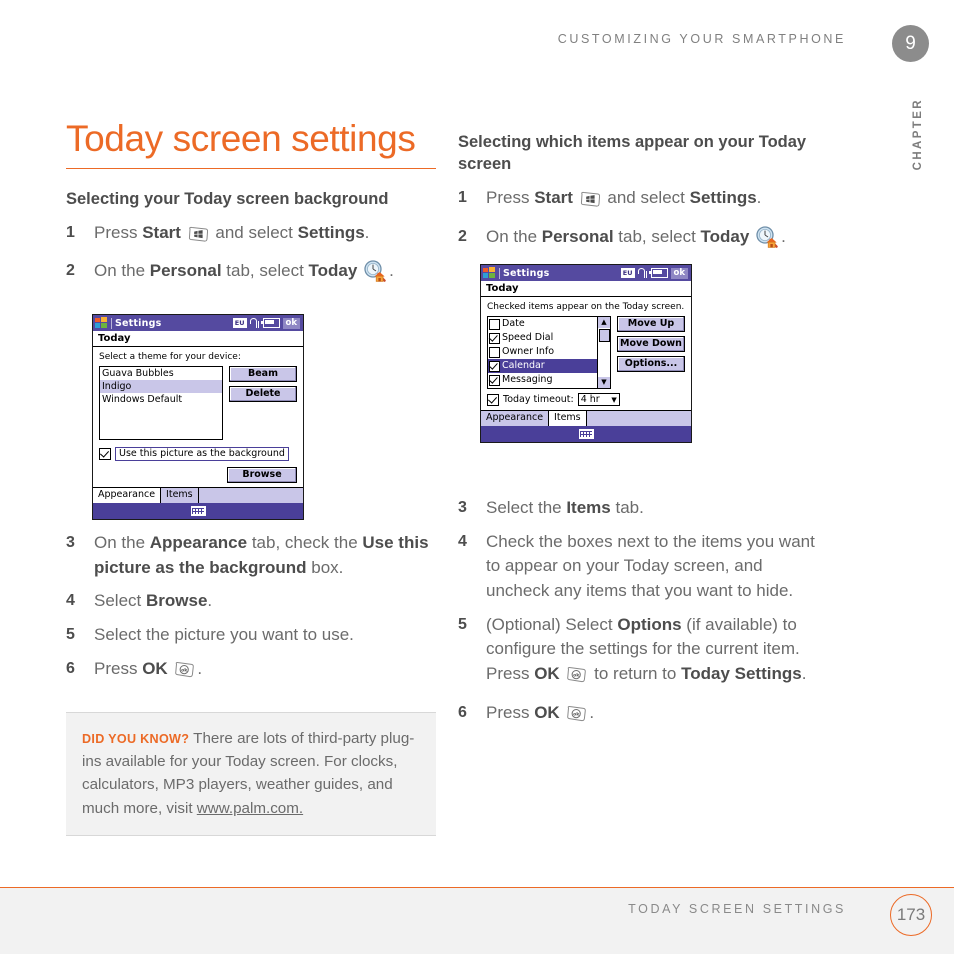 The width and height of the screenshot is (954, 954). What do you see at coordinates (542, 338) in the screenshot?
I see `list-item: Speed Dial` at bounding box center [542, 338].